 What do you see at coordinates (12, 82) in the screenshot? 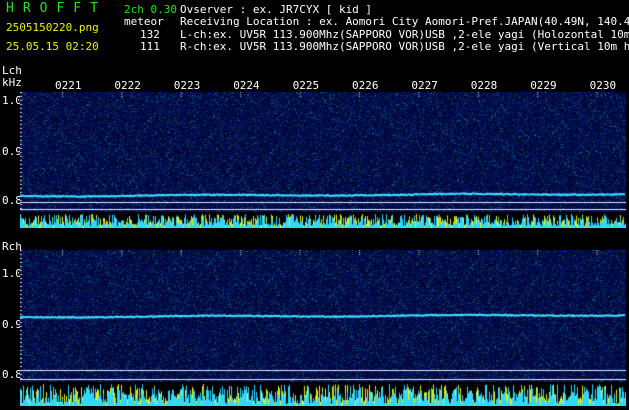
I see `khz-unit-label: kHz` at bounding box center [12, 82].